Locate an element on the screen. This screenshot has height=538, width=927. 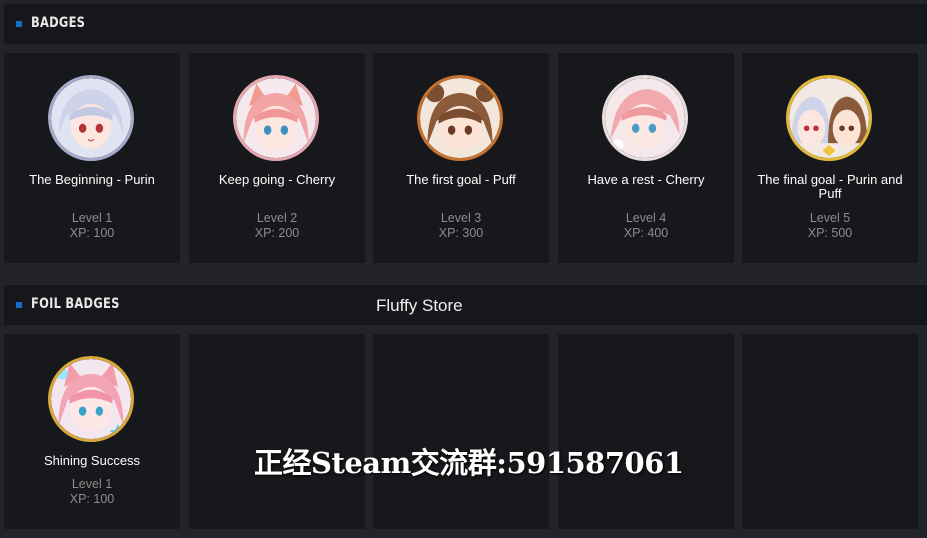
store-label: Fluffy Store is located at coordinates (419, 305).